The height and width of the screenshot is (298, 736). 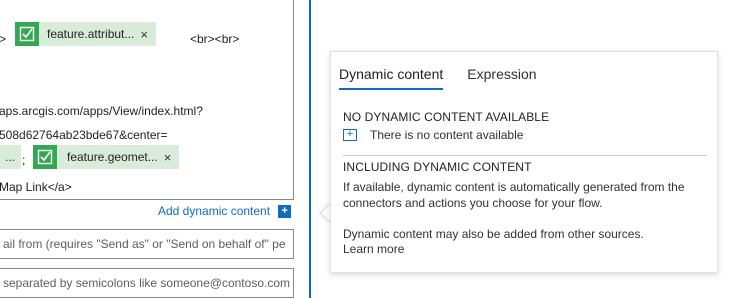 What do you see at coordinates (215, 39) in the screenshot?
I see `body-line-1-suffix: <br><br>` at bounding box center [215, 39].